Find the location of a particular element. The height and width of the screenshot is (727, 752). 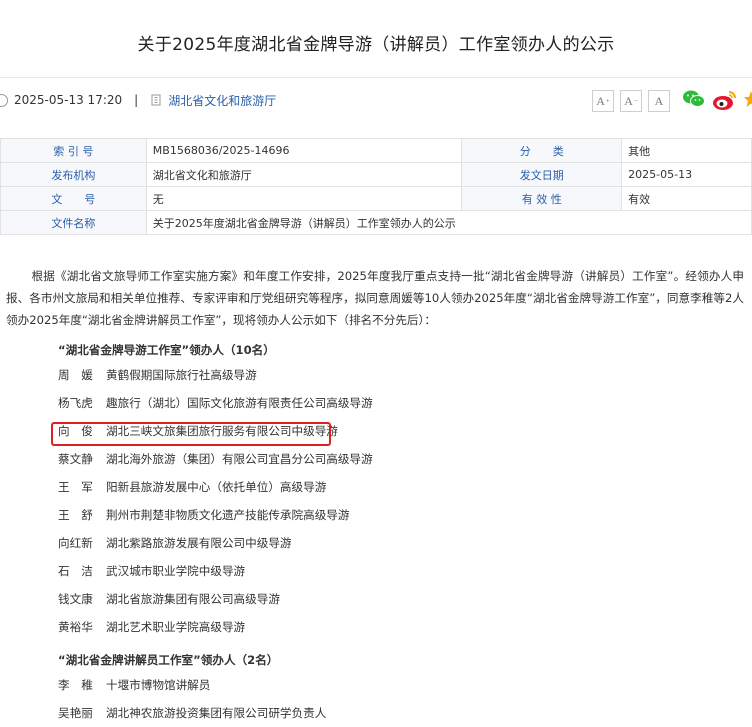

info-value: 有效 is located at coordinates (686, 198).